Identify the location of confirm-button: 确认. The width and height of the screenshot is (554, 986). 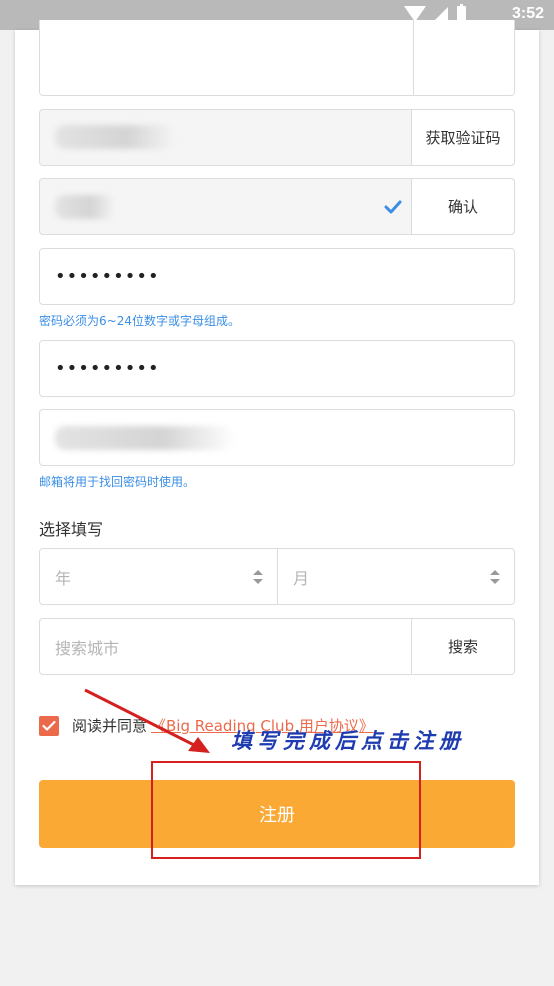
(462, 206).